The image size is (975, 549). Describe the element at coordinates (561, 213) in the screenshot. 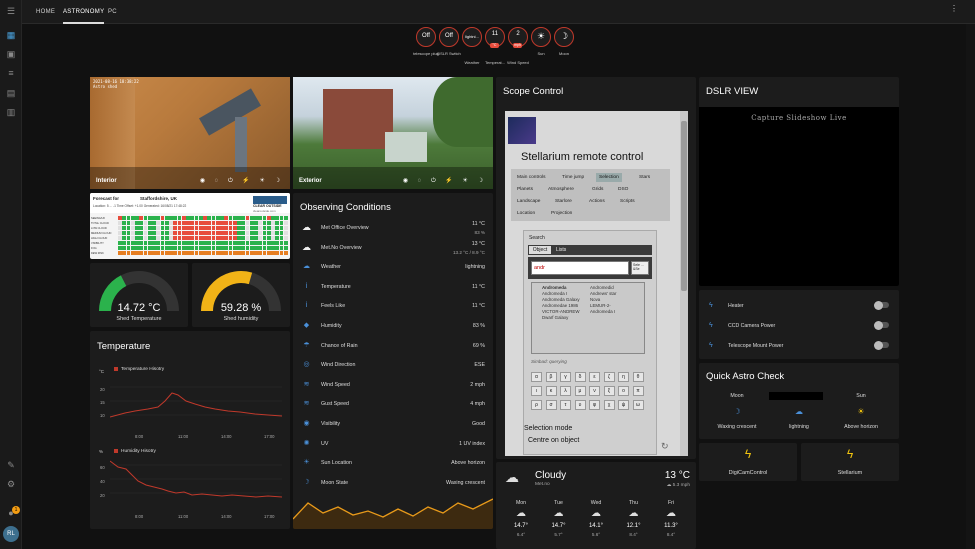

I see `tab-projection: Projection` at that location.